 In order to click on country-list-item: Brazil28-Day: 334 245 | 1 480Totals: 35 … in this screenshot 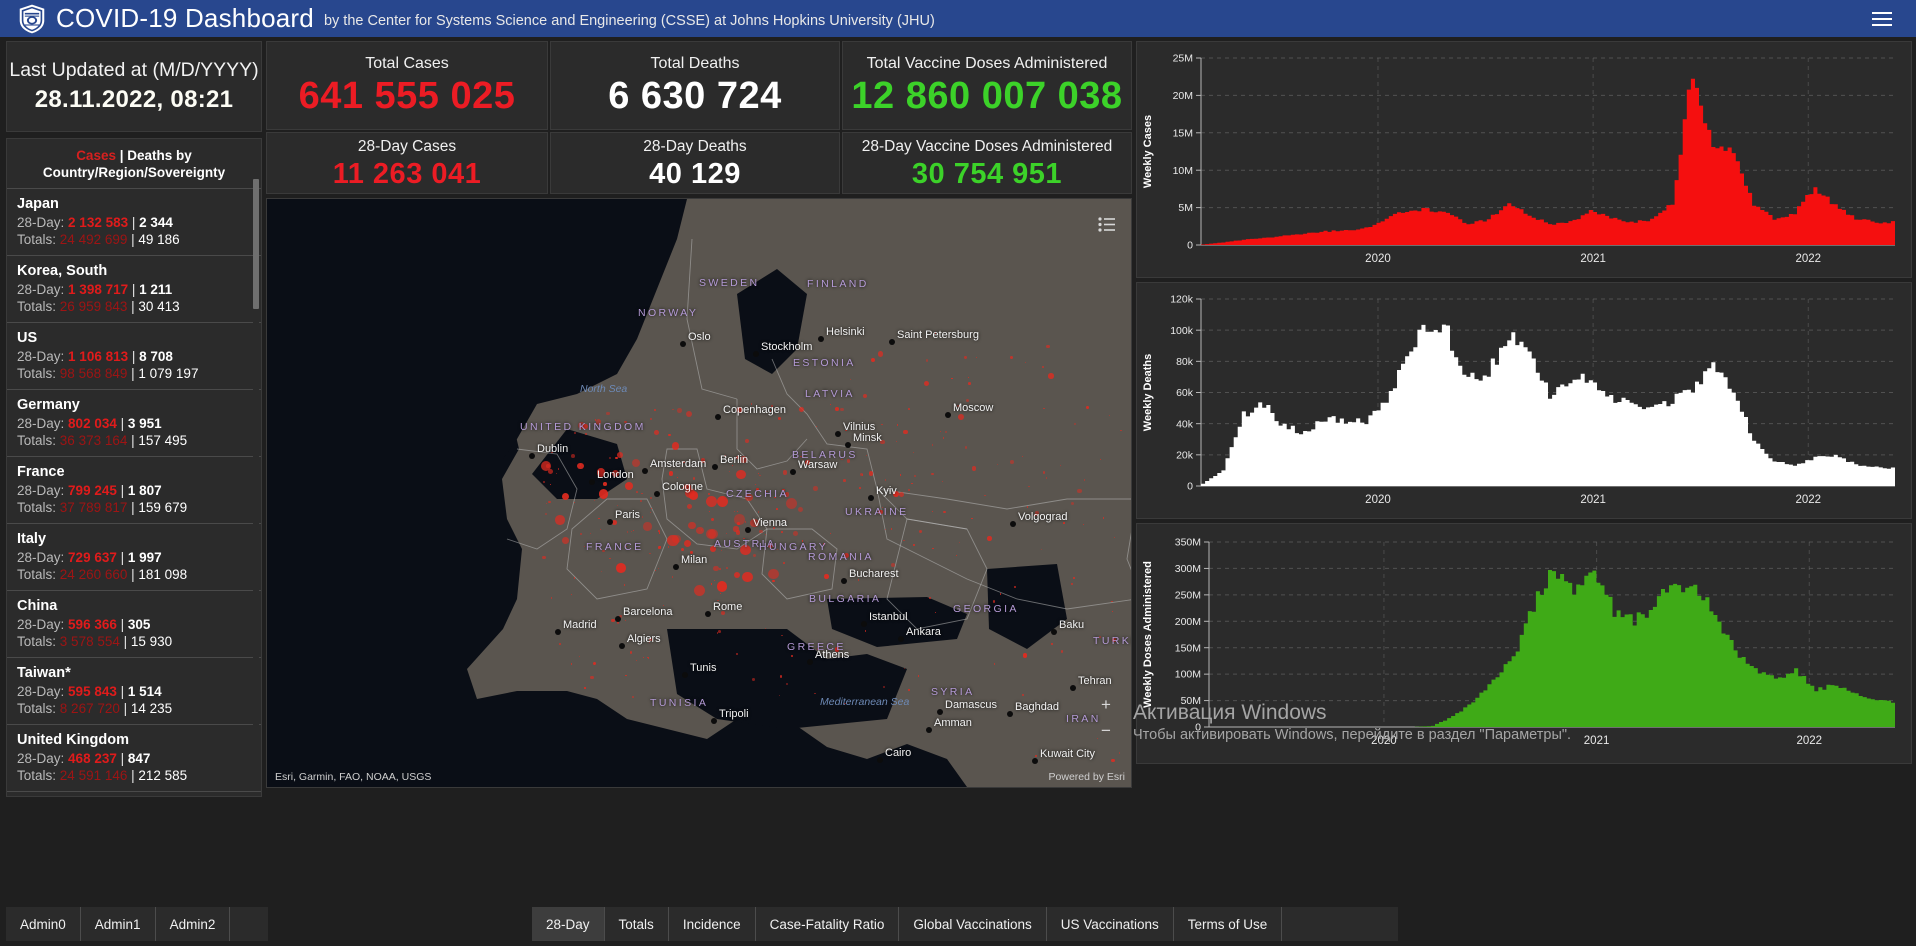, I will do `click(134, 793)`.